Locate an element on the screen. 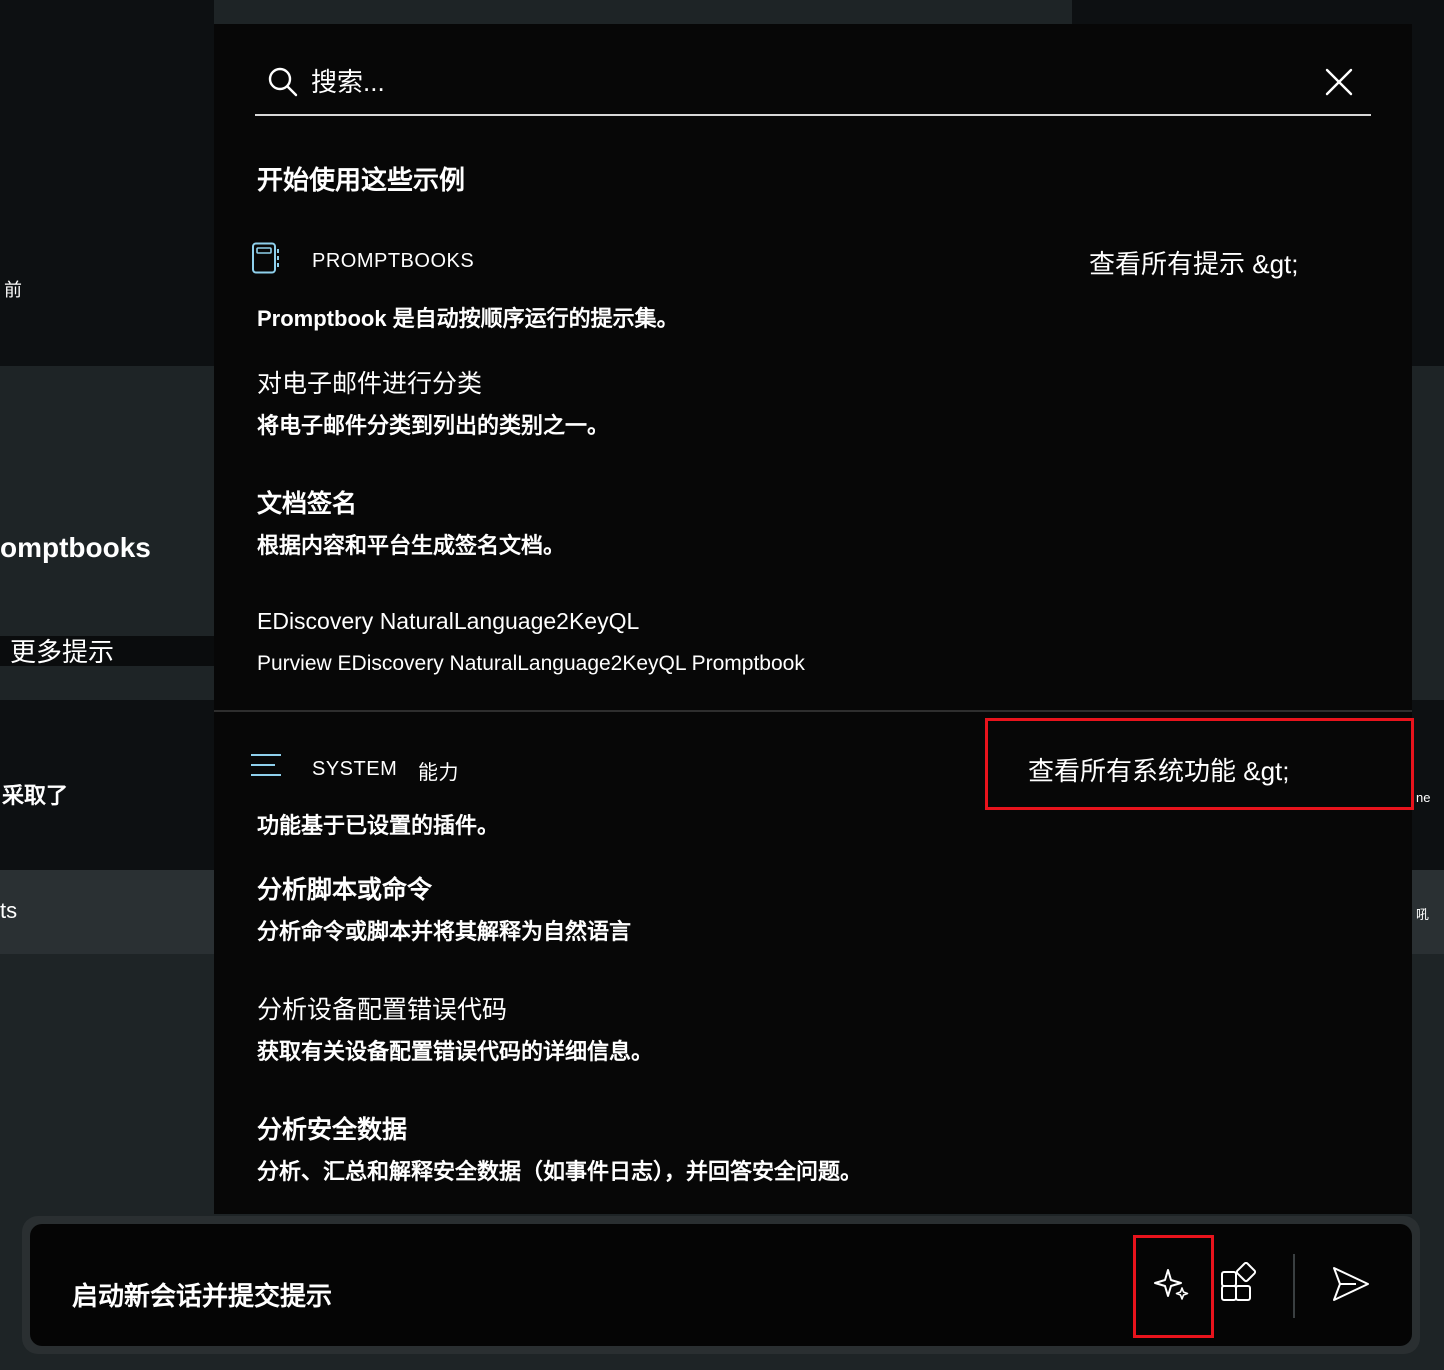  search-input is located at coordinates (761, 82).